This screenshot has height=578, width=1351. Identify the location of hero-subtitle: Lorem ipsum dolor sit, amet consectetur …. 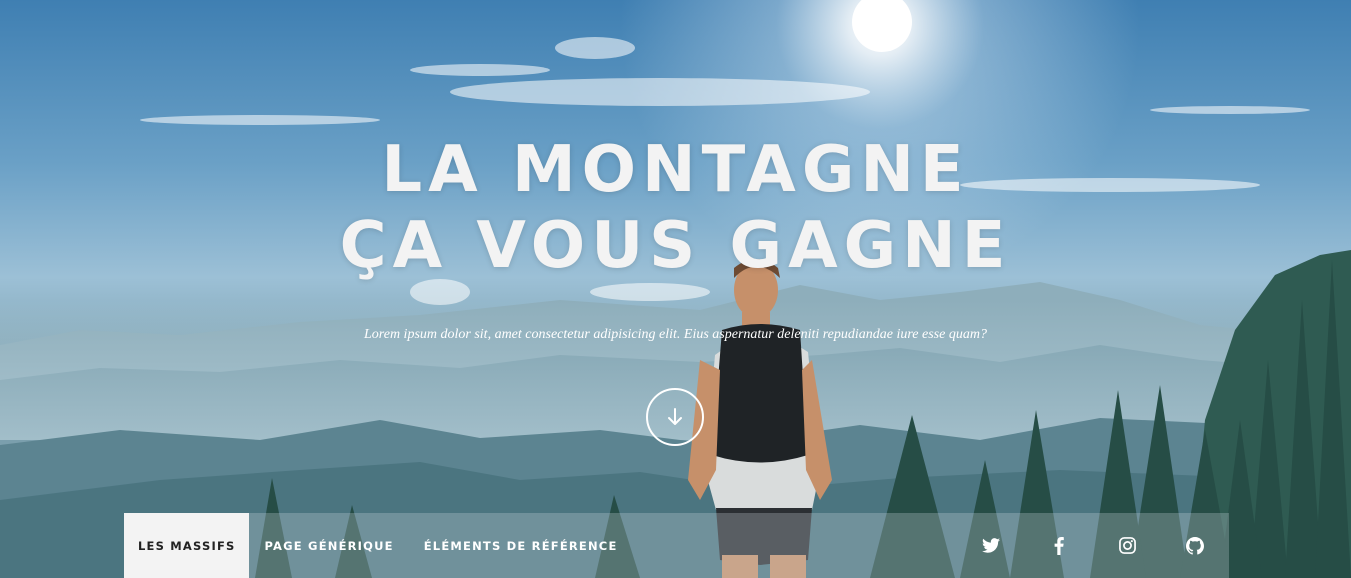
(675, 334).